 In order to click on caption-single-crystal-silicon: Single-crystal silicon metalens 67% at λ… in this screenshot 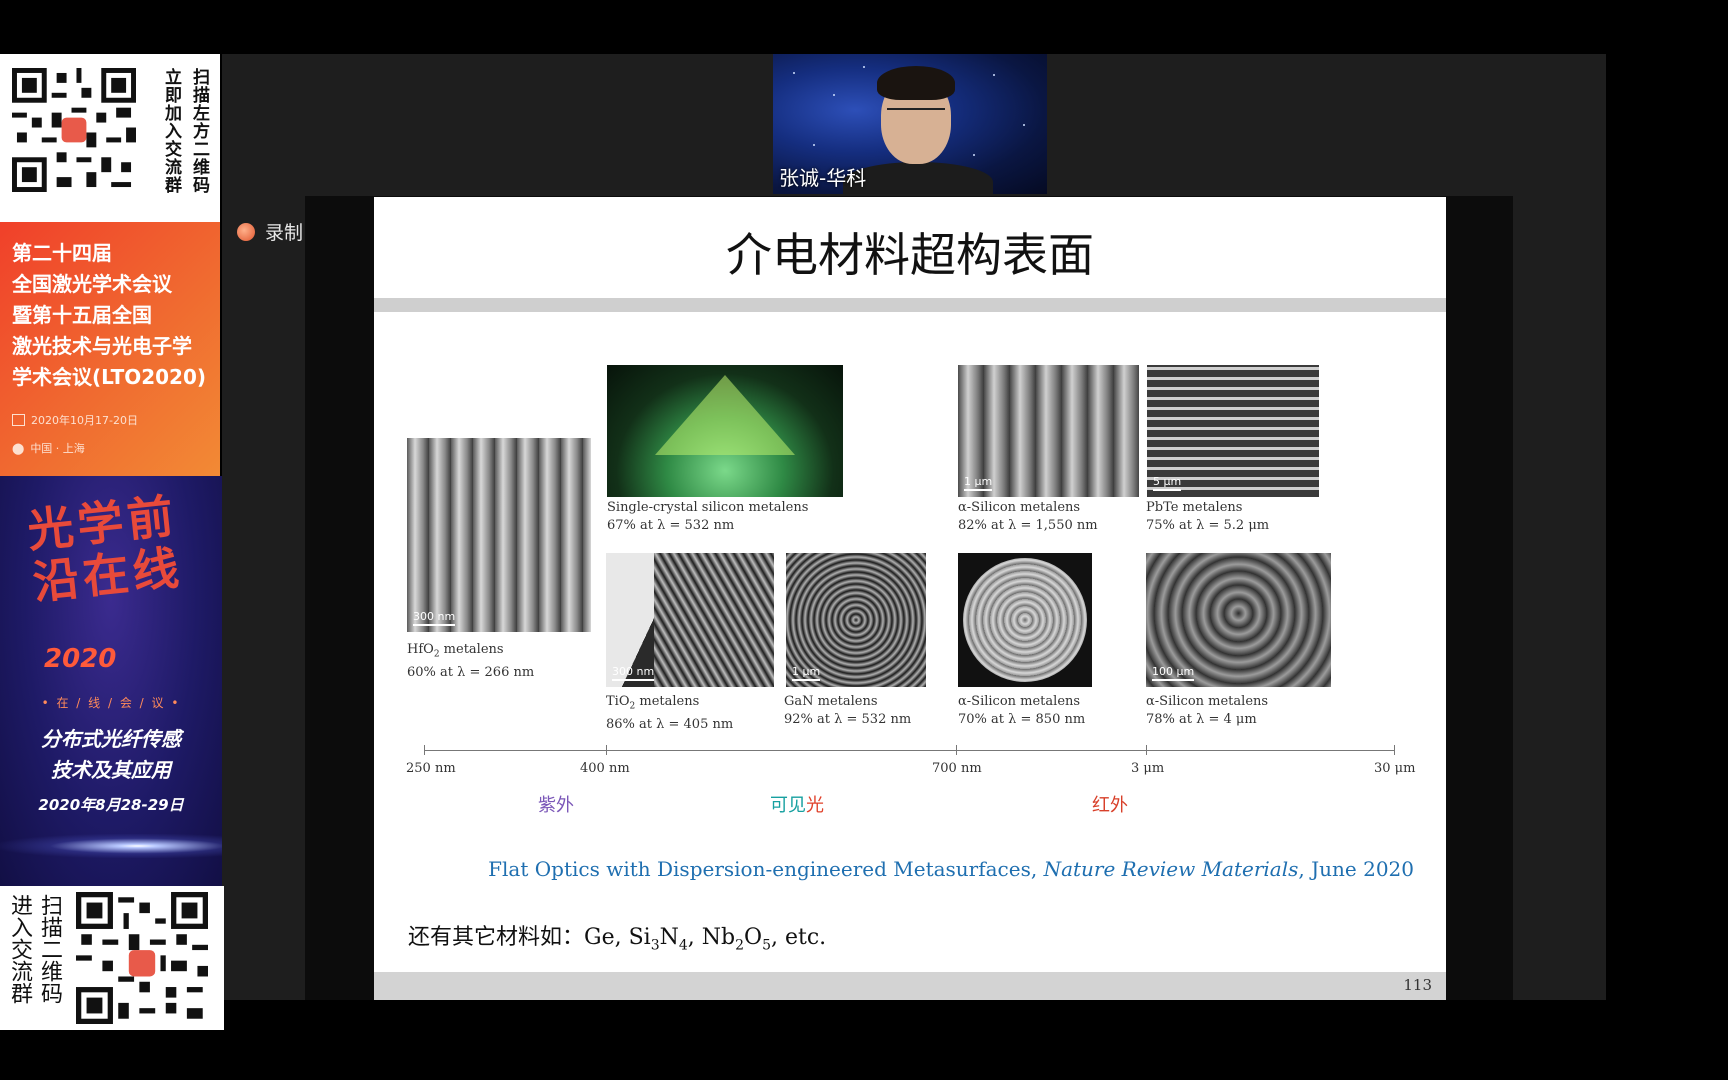, I will do `click(708, 516)`.